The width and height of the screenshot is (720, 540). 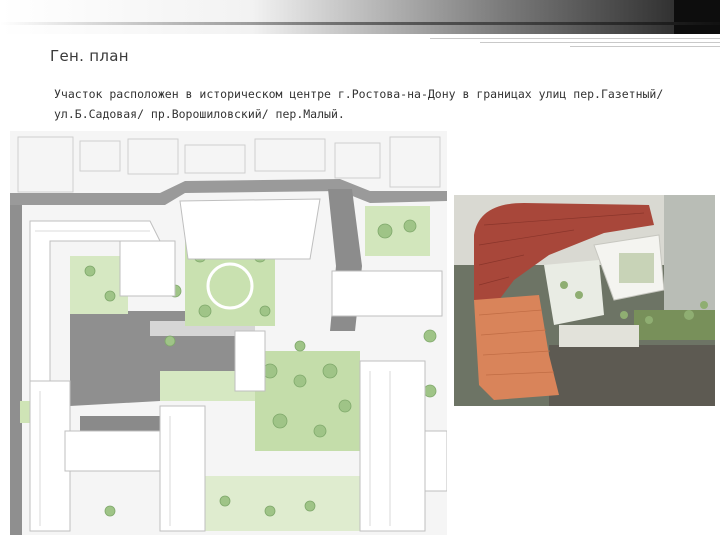 What do you see at coordinates (360, 17) in the screenshot?
I see `slide-top-bar` at bounding box center [360, 17].